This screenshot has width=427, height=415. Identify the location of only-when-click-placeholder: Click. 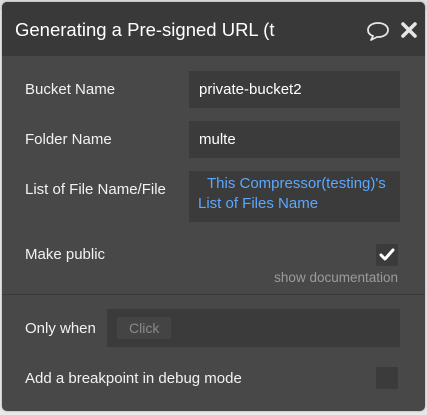
(144, 328).